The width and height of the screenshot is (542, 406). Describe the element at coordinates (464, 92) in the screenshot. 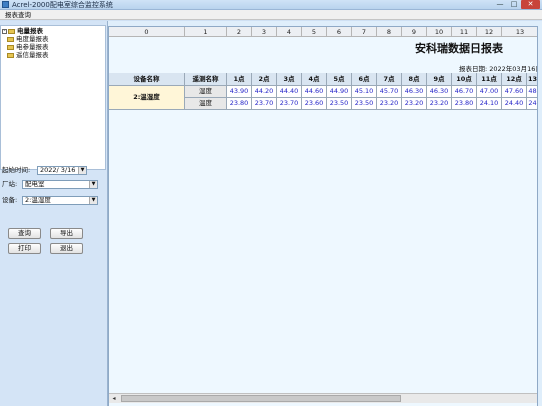

I see `value-cell: 46.70` at that location.